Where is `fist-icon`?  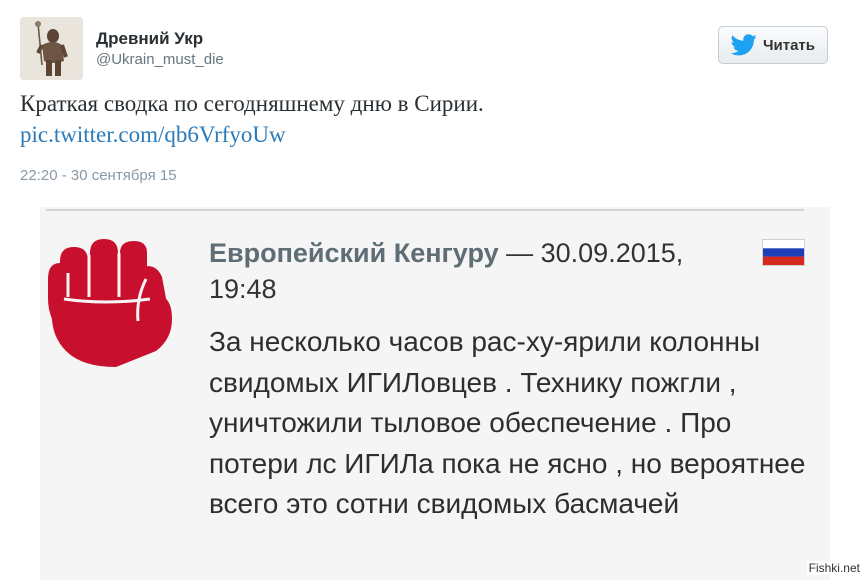 fist-icon is located at coordinates (110, 303).